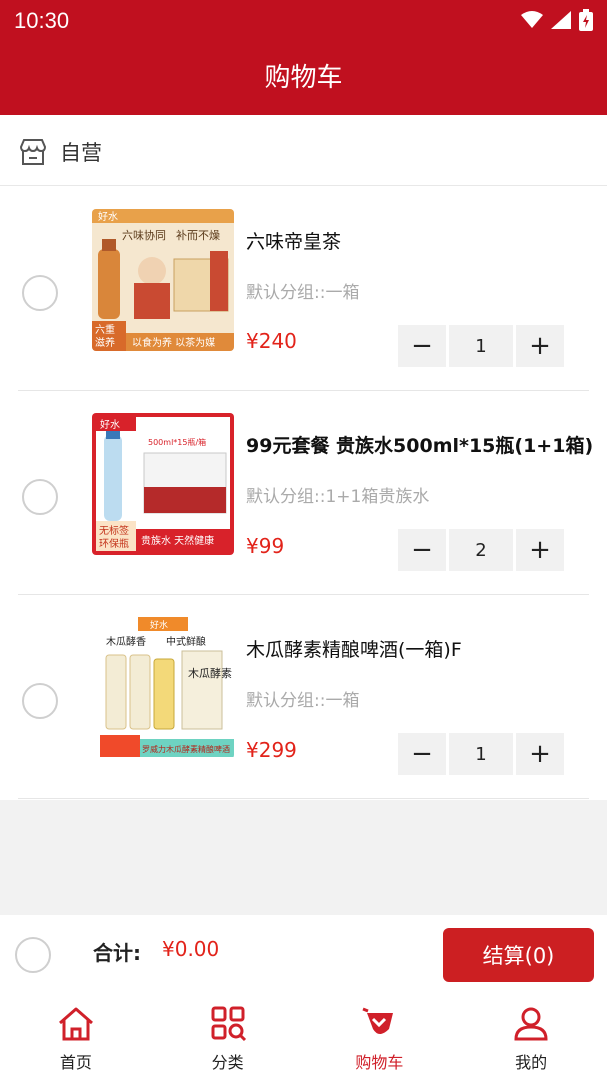  I want to click on svg-text: 无标签, so click(114, 530).